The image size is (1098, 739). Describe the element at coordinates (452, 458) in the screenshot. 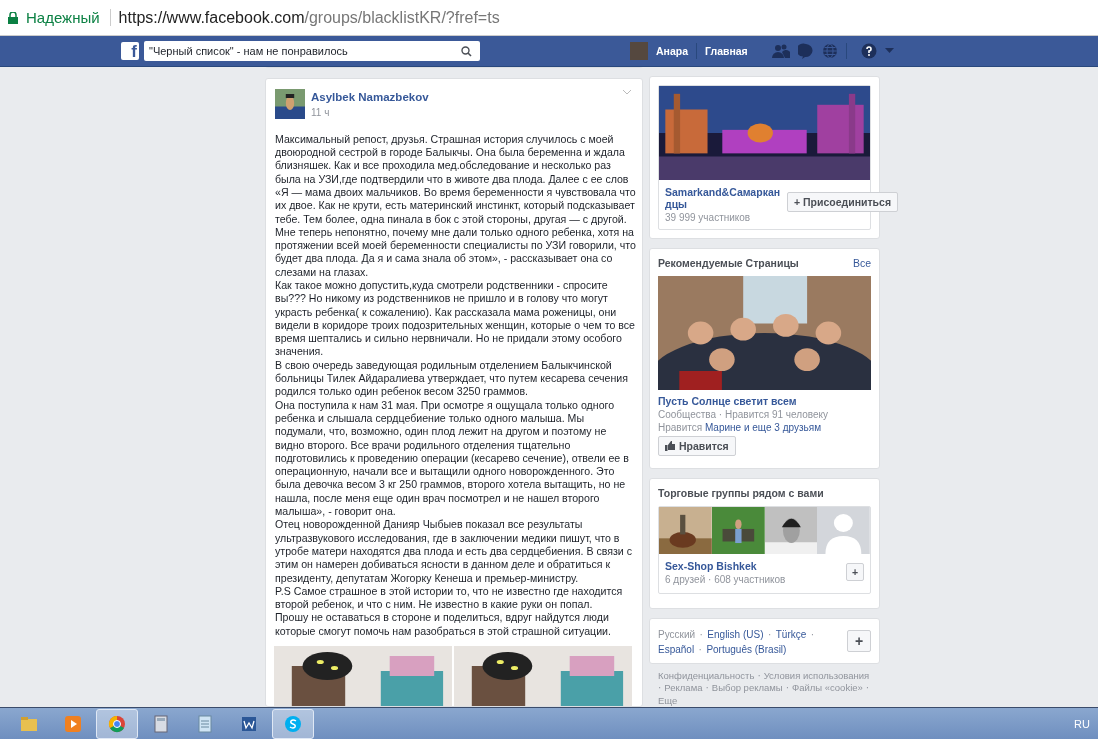

I see `post-paragraph: Она поступила к нам 31 мая. При осмотре я ощущала только одного ребенка и слышала сердцебиение только одного малыша. Мы подумали, что, возможно, один плод лежит на другом и поэтому не видно второго. Все врачи родильного отделения тщательно подготовились к проведению операции (кесарево сечение), отвели ее в операционную, начали все и вытащили одного новорожденного. Это была девочка весом 3 кг 250 граммов, второго хотела вытащить, но не нашла, после меня еще один врач посмотрел и не нашел второго малыша», - говорит она.` at that location.